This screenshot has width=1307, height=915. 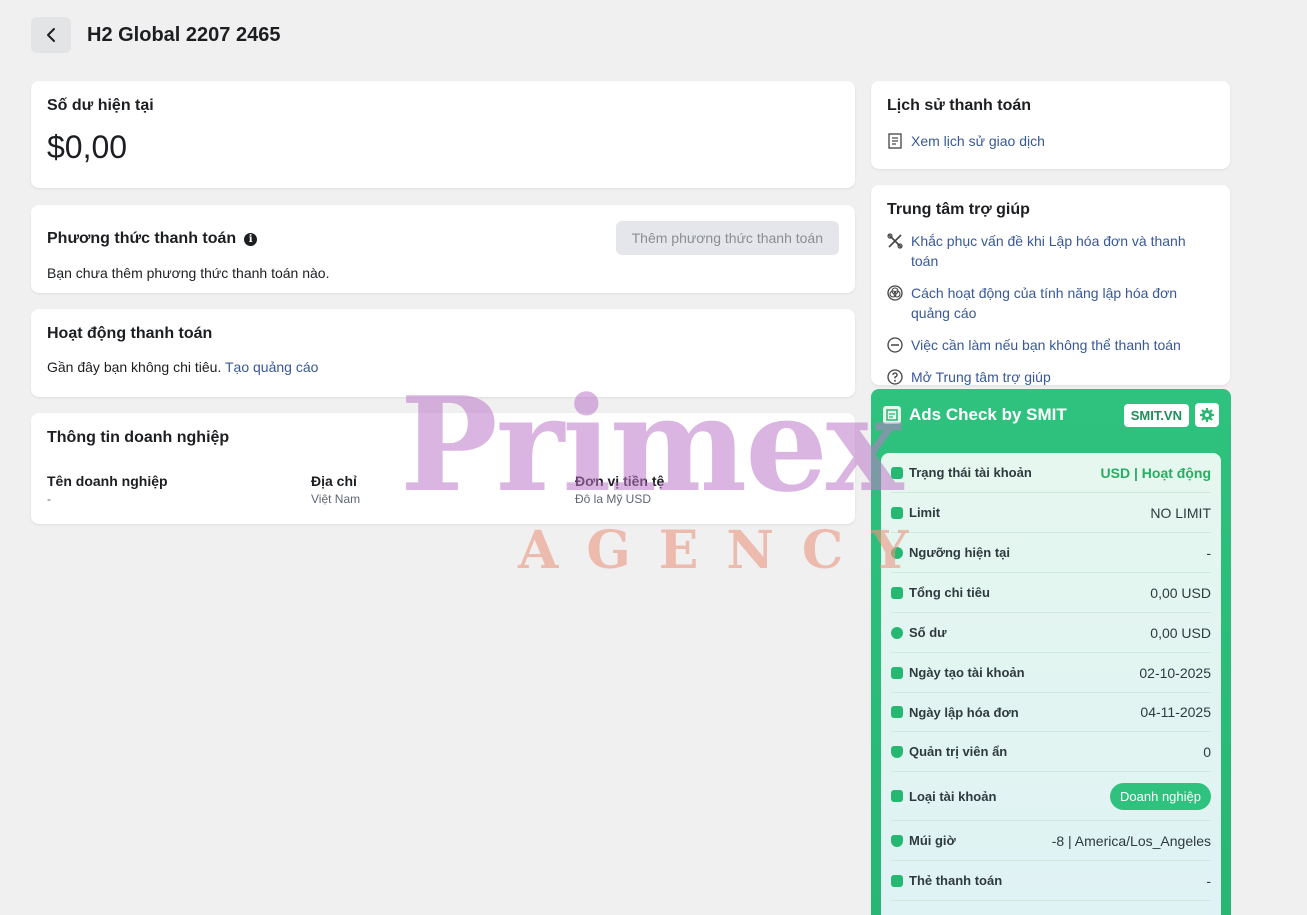 I want to click on smit-row-label: Thẻ thanh toán, so click(x=956, y=880).